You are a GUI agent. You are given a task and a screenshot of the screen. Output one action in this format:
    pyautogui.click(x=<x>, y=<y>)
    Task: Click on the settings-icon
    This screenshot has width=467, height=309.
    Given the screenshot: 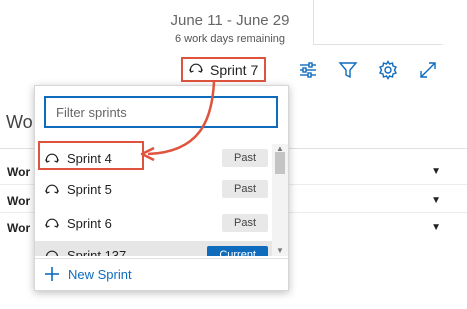 What is the action you would take?
    pyautogui.click(x=388, y=70)
    